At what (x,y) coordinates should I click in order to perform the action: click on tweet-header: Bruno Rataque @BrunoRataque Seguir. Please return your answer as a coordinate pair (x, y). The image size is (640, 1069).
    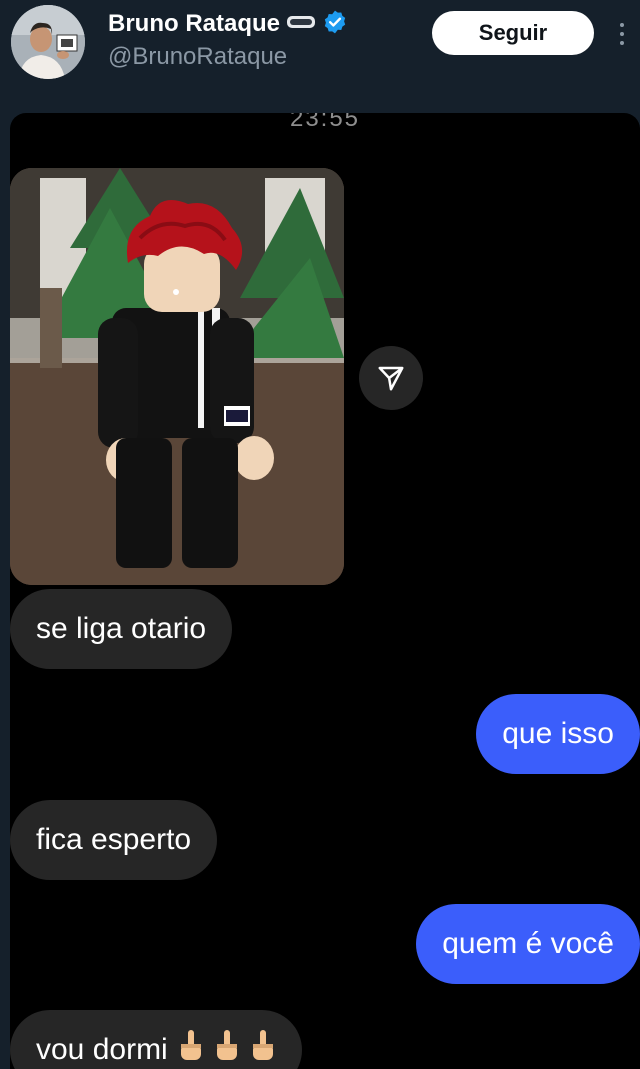
    Looking at the image, I should click on (320, 56).